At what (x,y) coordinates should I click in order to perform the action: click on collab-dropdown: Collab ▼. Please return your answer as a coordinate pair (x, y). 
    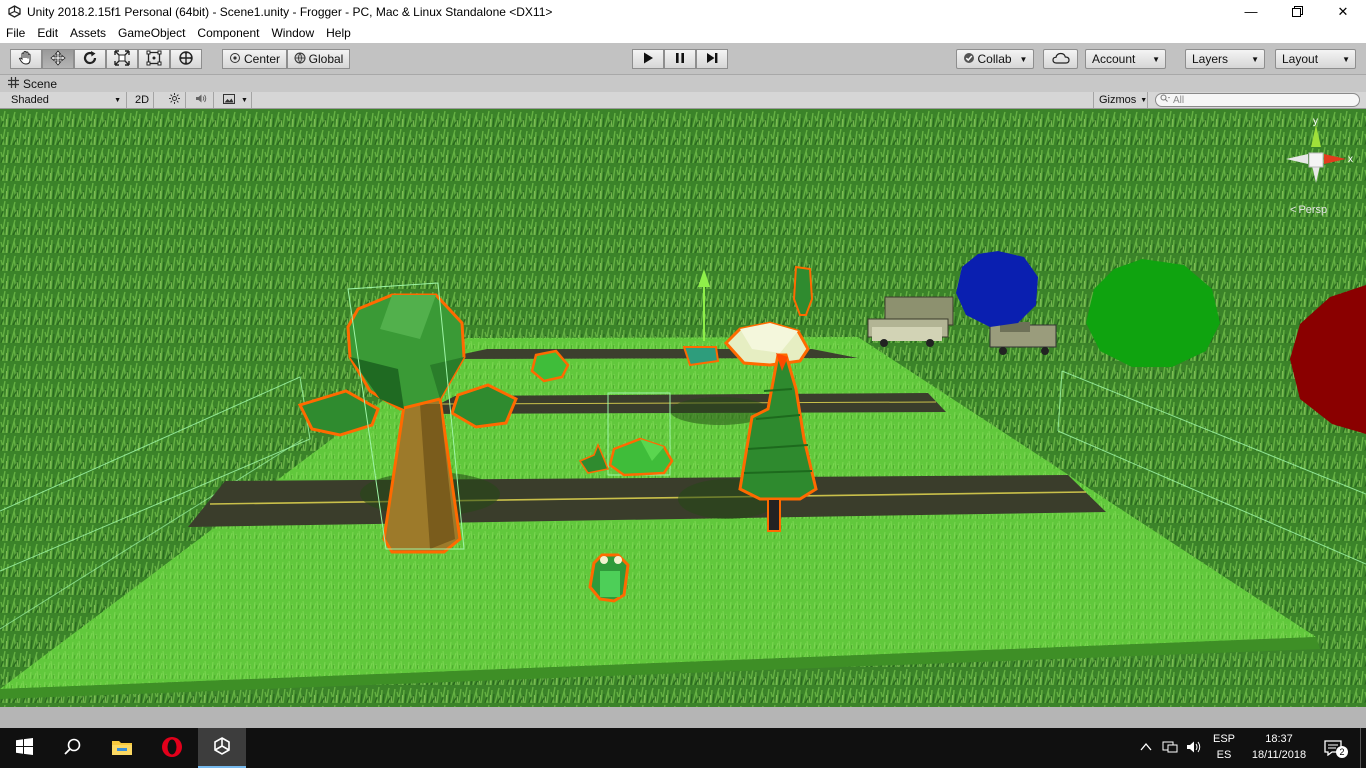
    Looking at the image, I should click on (995, 59).